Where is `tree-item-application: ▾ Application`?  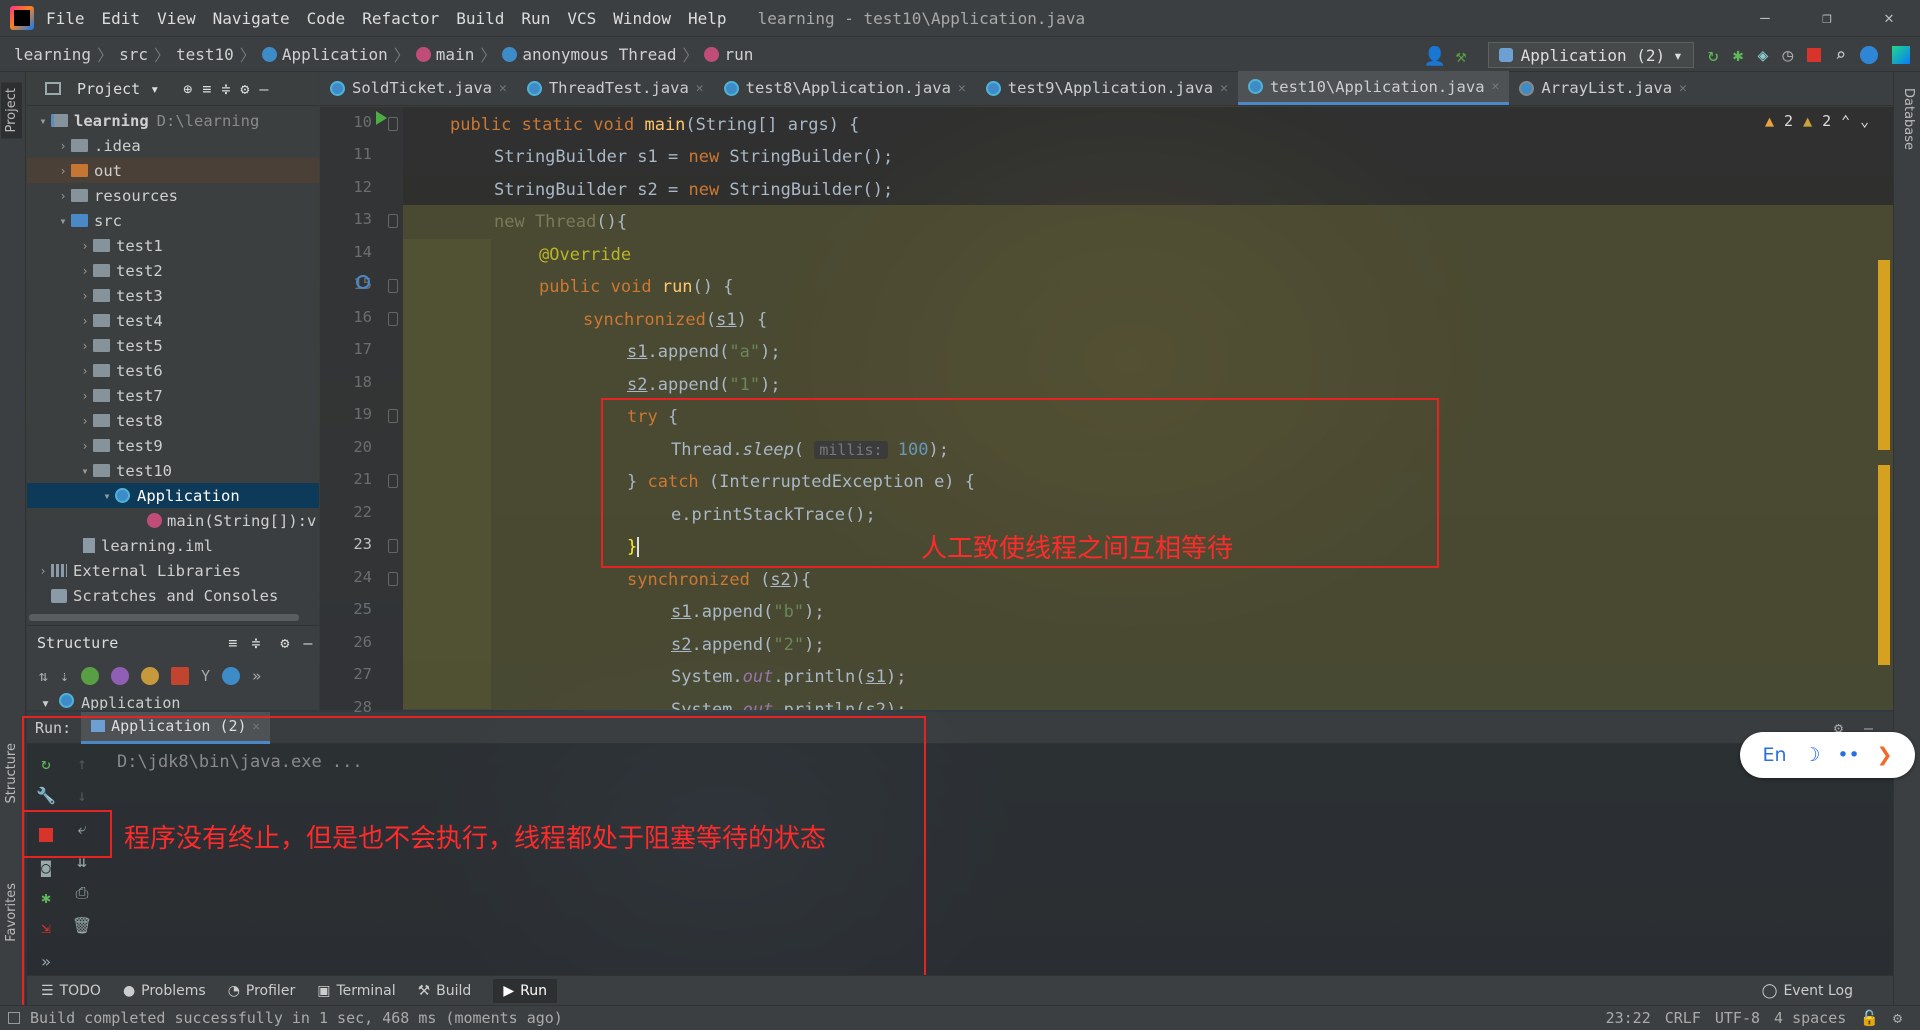 tree-item-application: ▾ Application is located at coordinates (173, 495).